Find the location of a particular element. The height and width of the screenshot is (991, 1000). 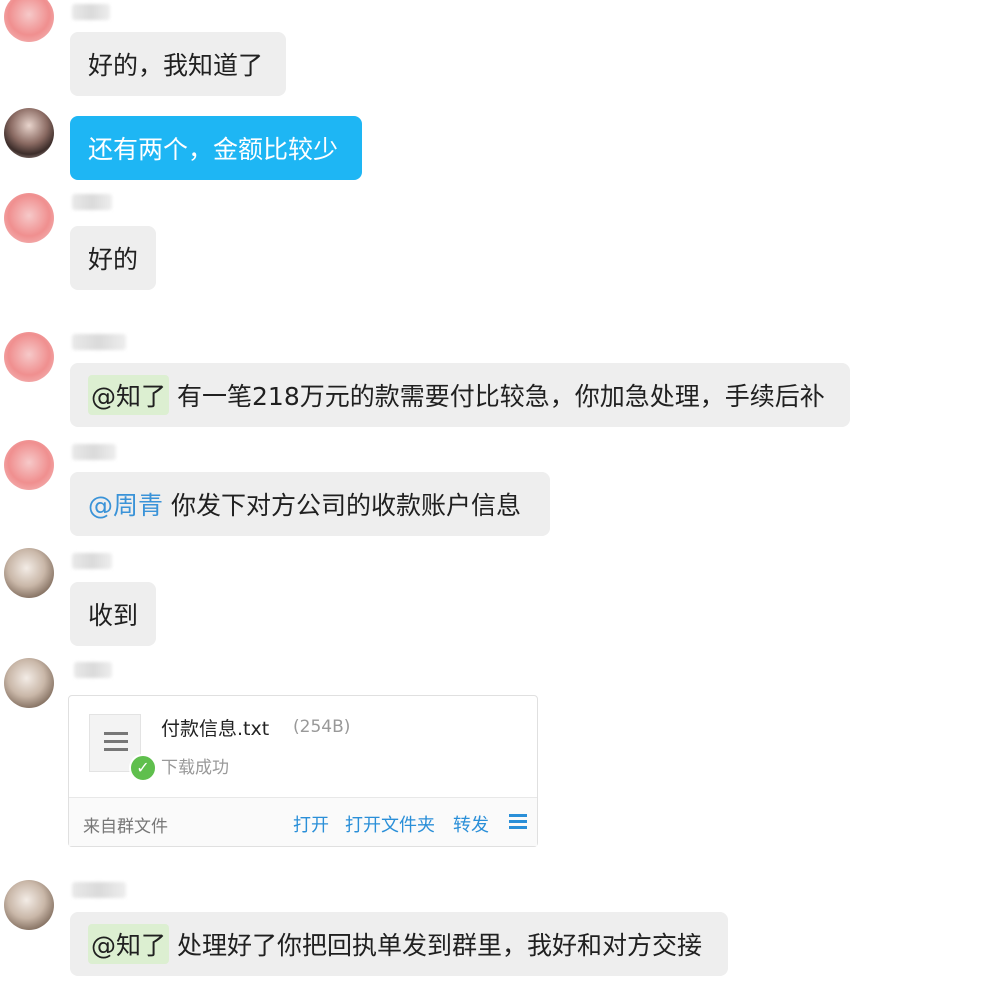

message-text: 还有两个，金额比较少 is located at coordinates (213, 149).